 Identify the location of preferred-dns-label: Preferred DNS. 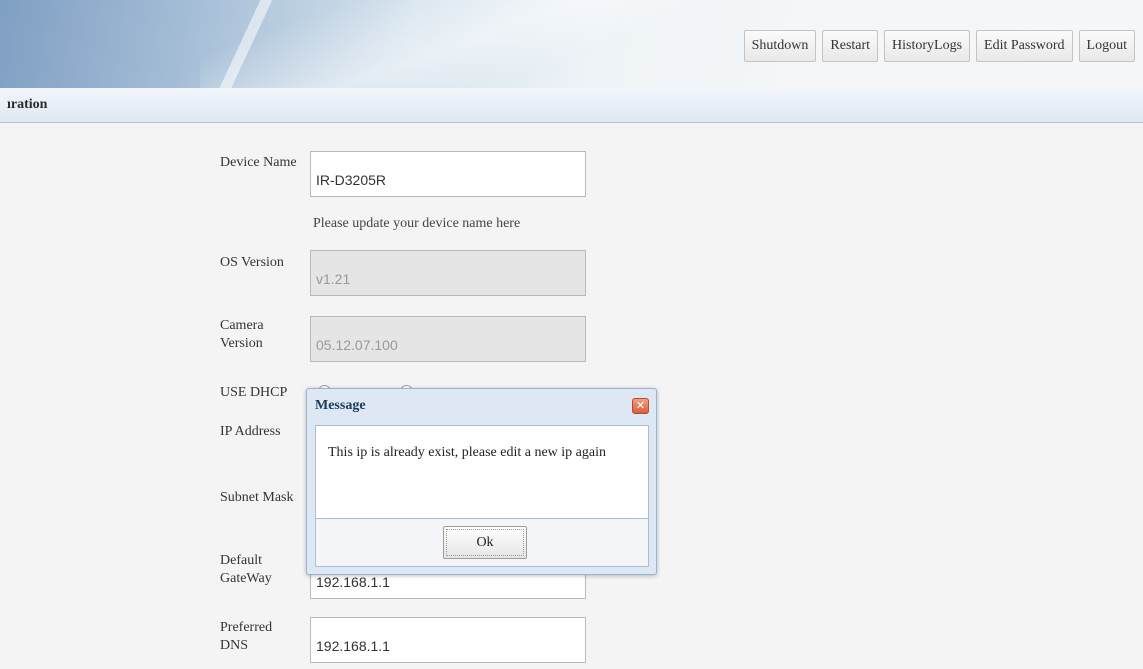
(246, 637).